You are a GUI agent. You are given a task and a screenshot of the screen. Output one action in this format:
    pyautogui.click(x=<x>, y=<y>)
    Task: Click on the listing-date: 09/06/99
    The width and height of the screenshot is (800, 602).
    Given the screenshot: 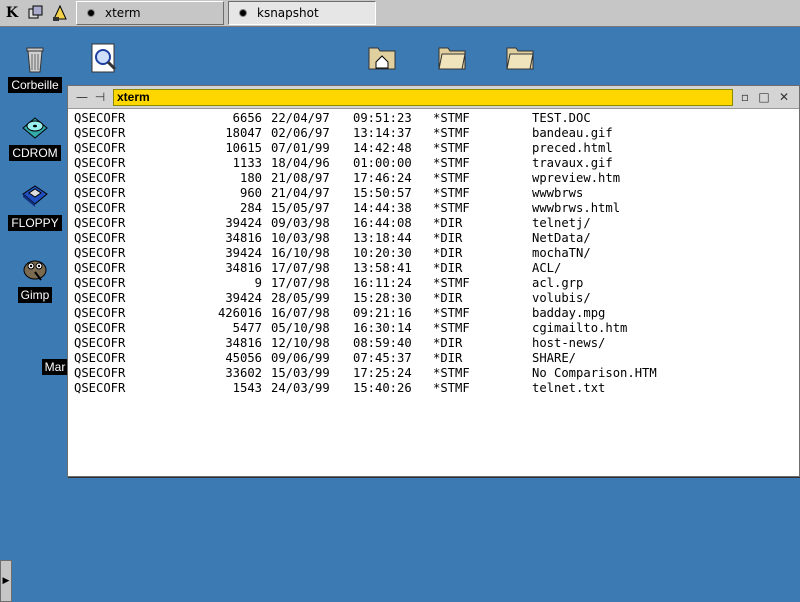 What is the action you would take?
    pyautogui.click(x=300, y=358)
    